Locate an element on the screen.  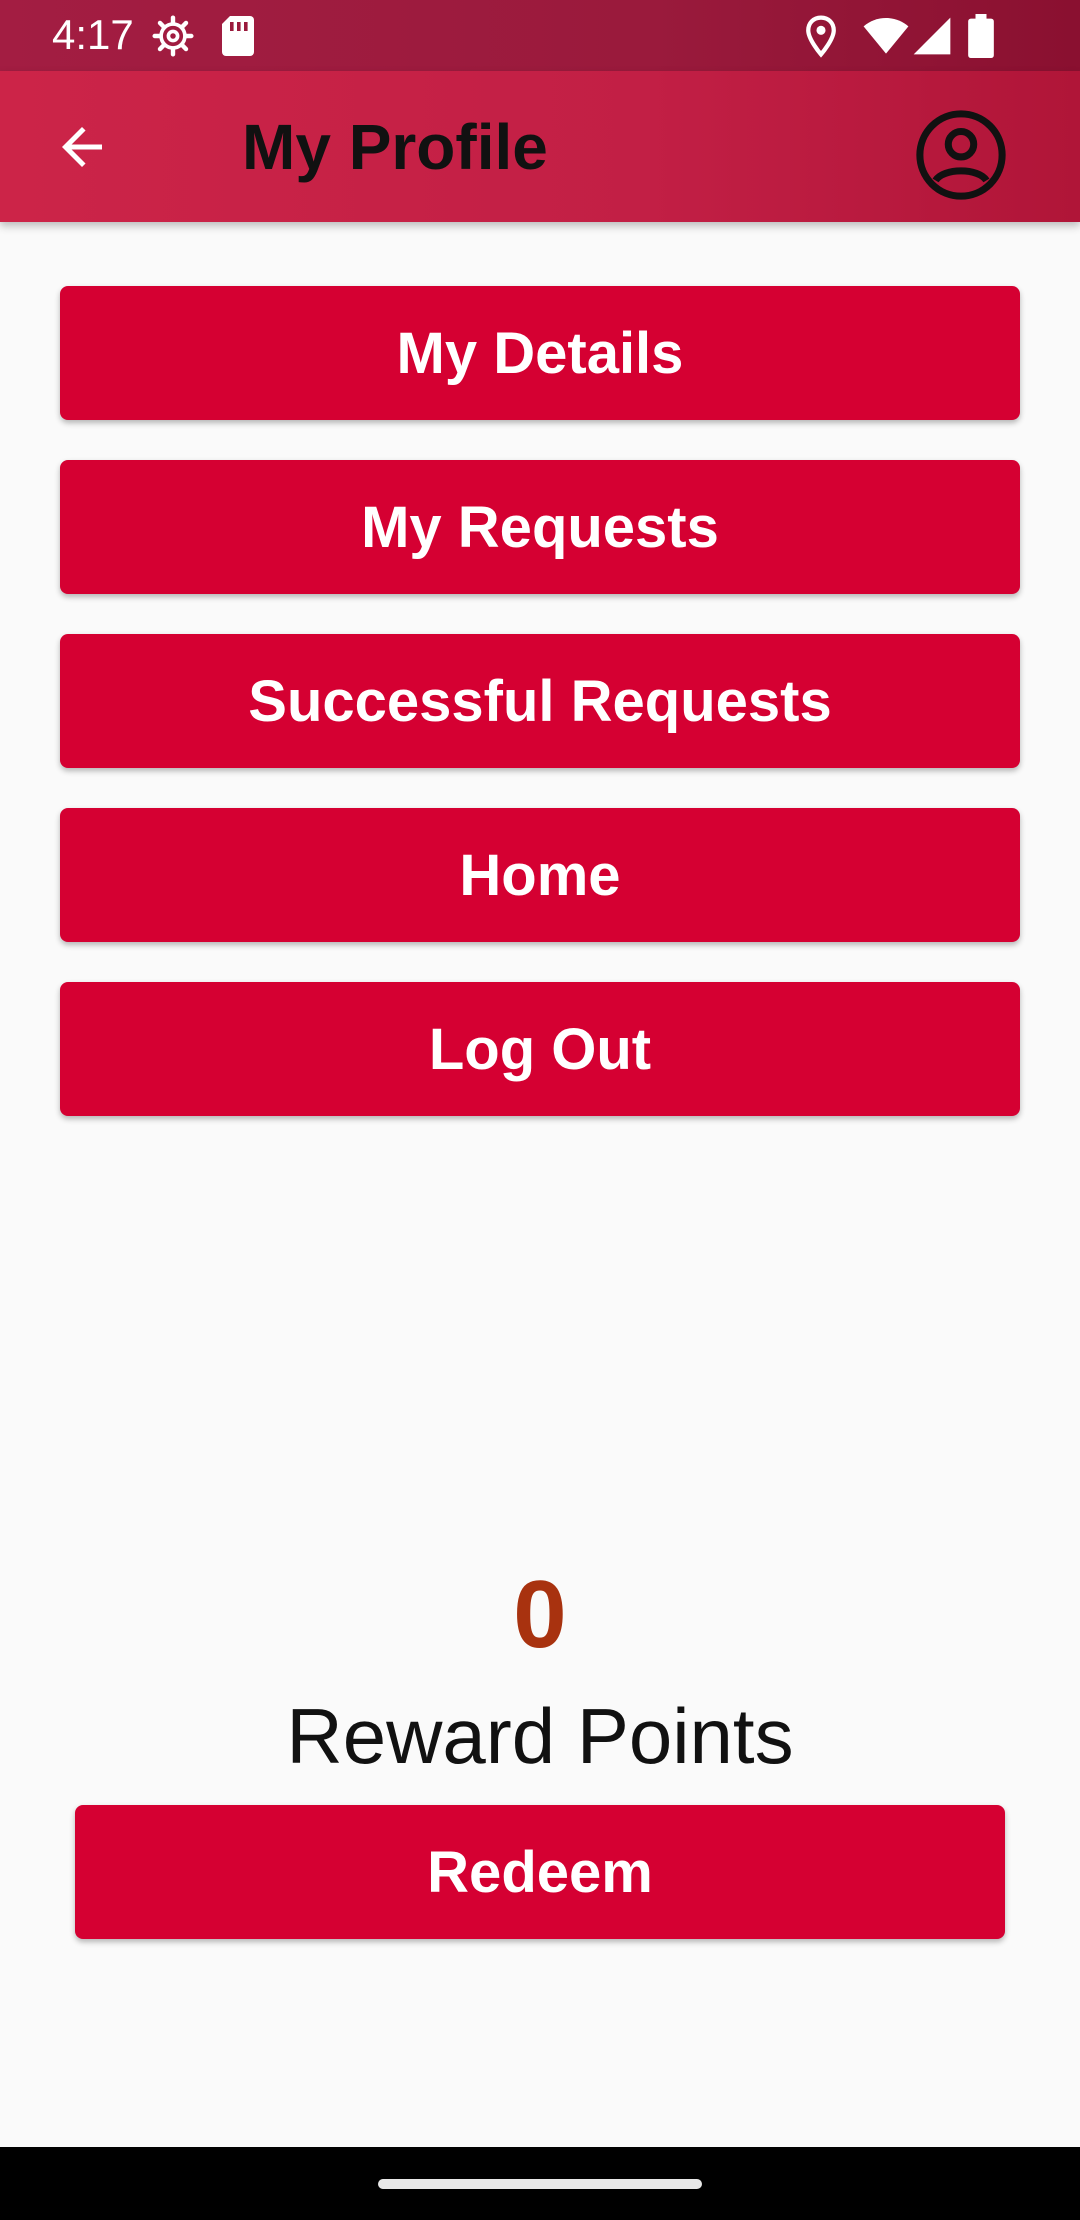
reward-points-value: 0 is located at coordinates (540, 1614).